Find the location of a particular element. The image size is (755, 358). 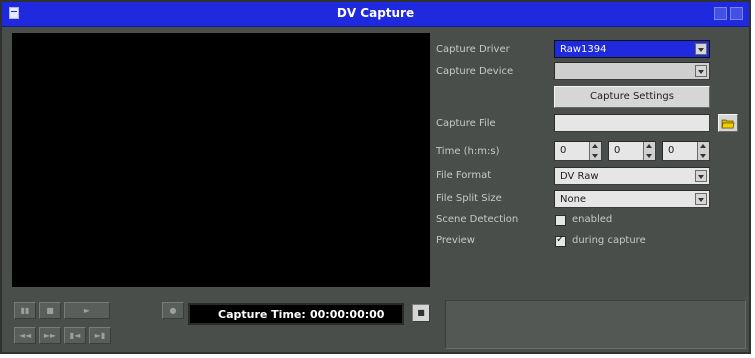

minimize-icon is located at coordinates (720, 13).